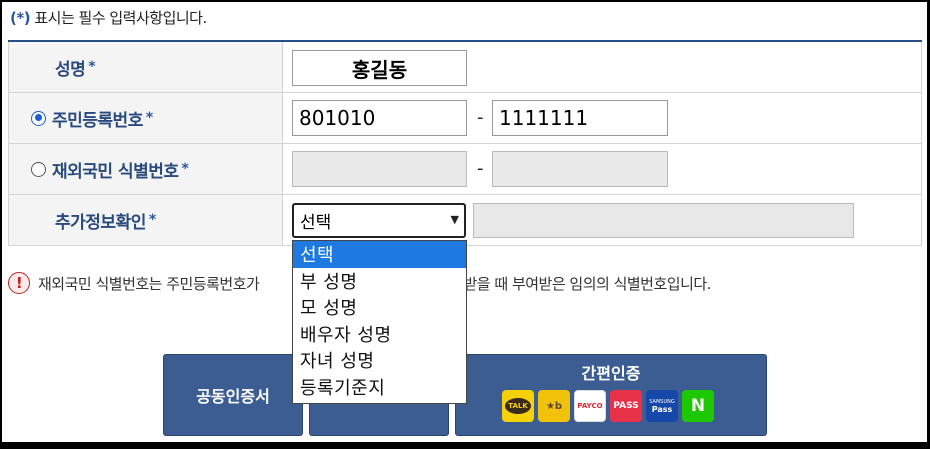 This screenshot has height=449, width=930. What do you see at coordinates (118, 18) in the screenshot?
I see `required-notice-text: 표시는 필수 입력사항입니다.` at bounding box center [118, 18].